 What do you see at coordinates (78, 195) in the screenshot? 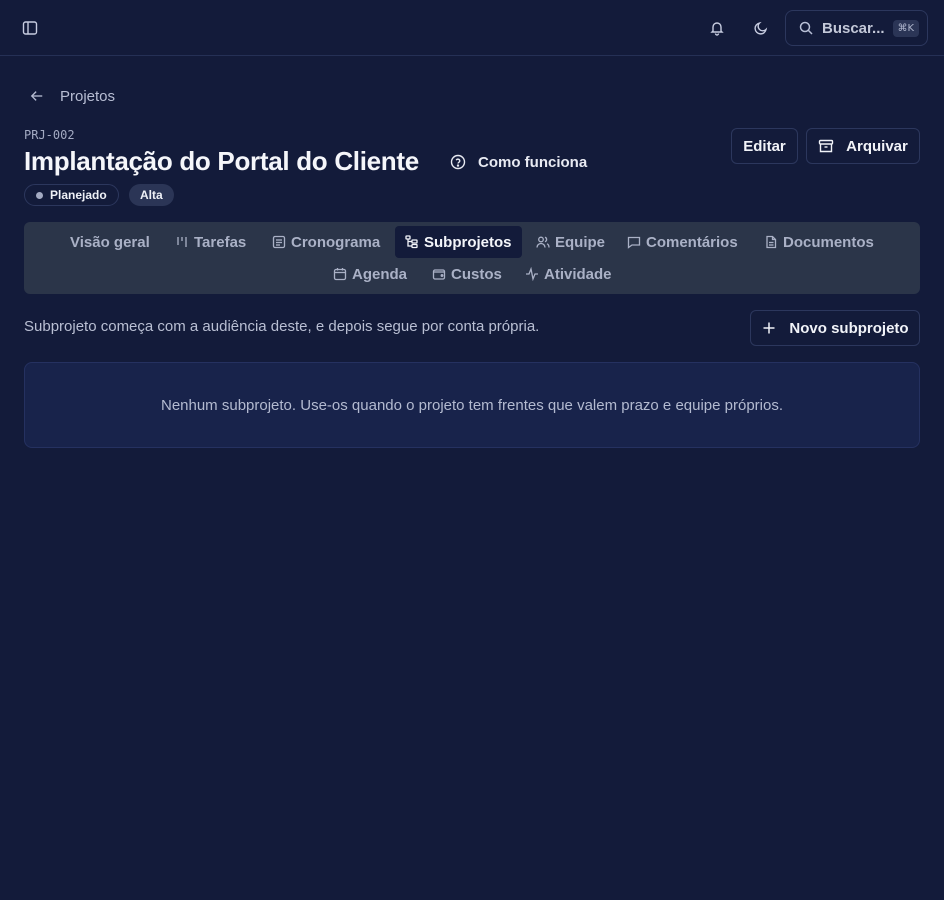
I see `status-label: Planejado` at bounding box center [78, 195].